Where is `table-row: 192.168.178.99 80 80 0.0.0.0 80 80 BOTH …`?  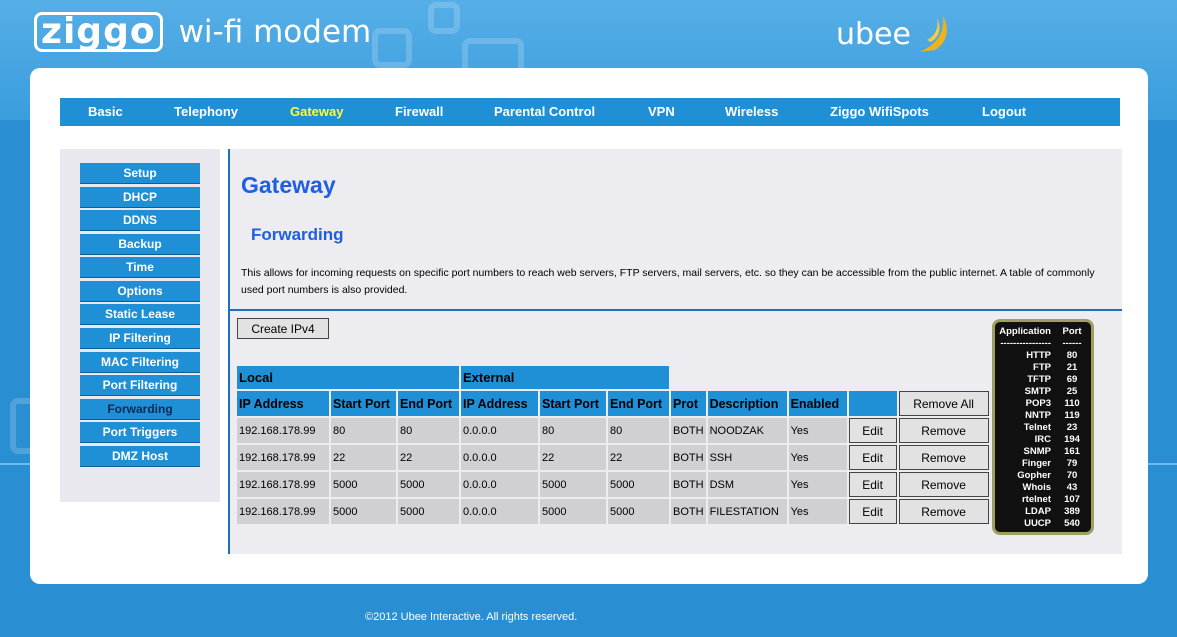
table-row: 192.168.178.99 80 80 0.0.0.0 80 80 BOTH … is located at coordinates (613, 430).